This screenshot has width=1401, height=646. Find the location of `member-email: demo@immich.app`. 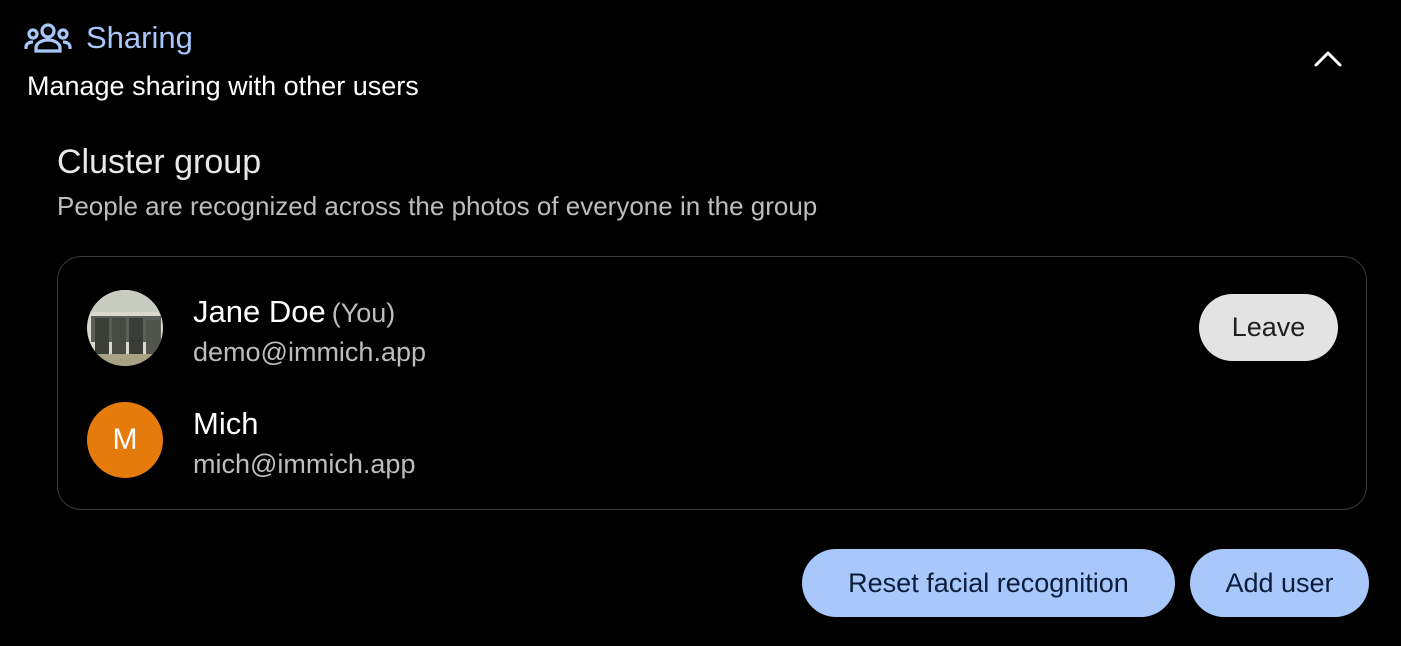

member-email: demo@immich.app is located at coordinates (309, 352).